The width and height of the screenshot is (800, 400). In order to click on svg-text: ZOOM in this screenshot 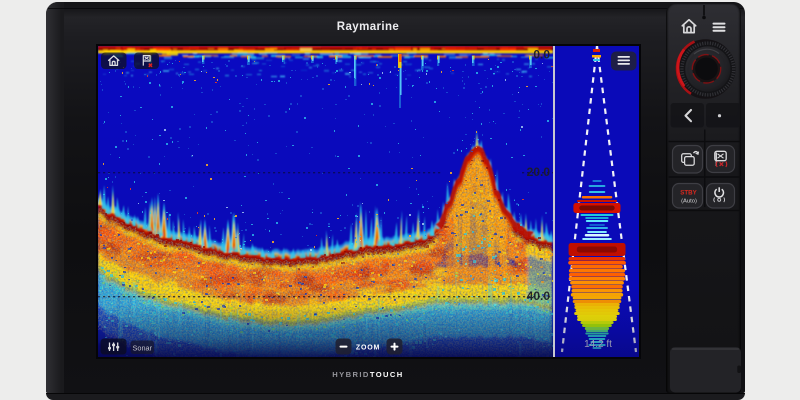, I will do `click(368, 348)`.